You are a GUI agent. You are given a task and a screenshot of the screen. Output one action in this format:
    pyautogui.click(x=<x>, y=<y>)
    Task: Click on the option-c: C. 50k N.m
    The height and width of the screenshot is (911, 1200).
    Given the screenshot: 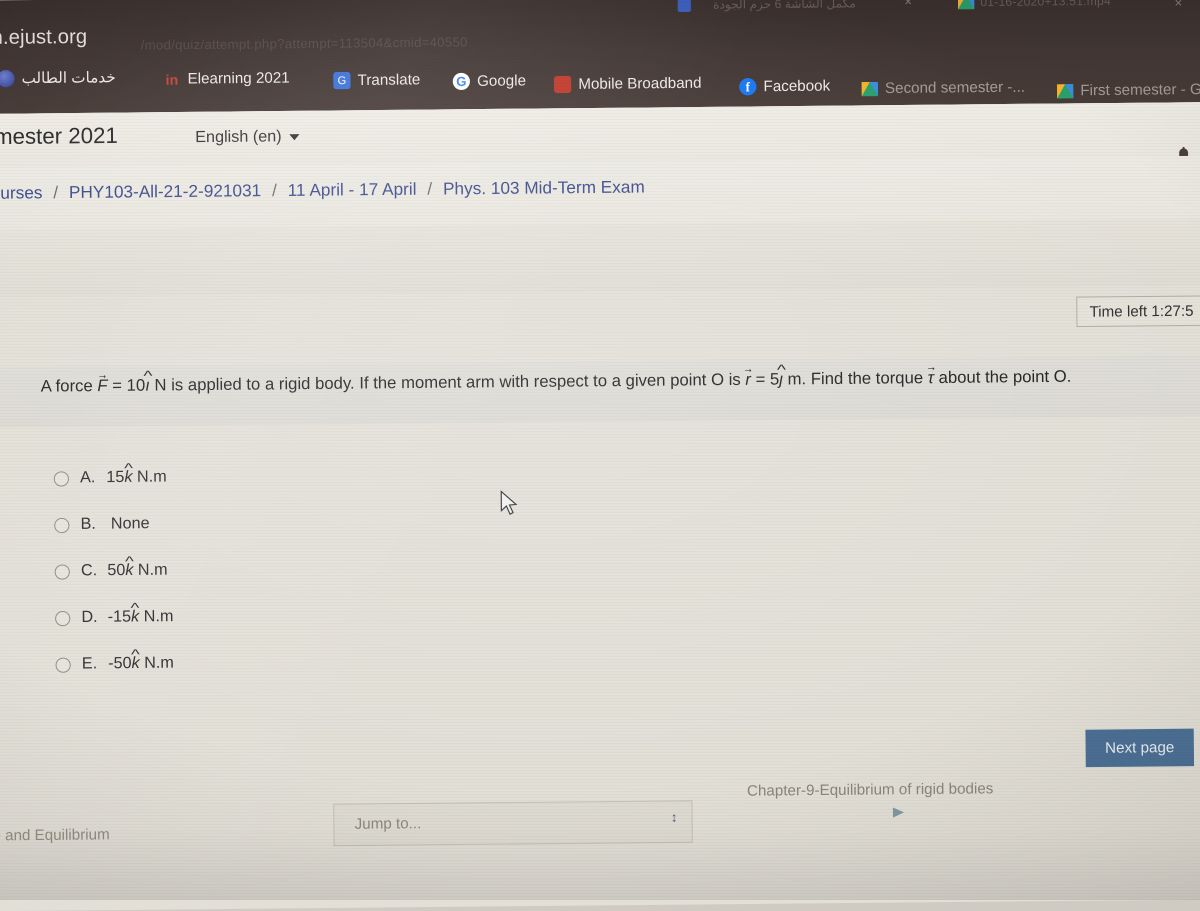 What is the action you would take?
    pyautogui.click(x=358, y=569)
    